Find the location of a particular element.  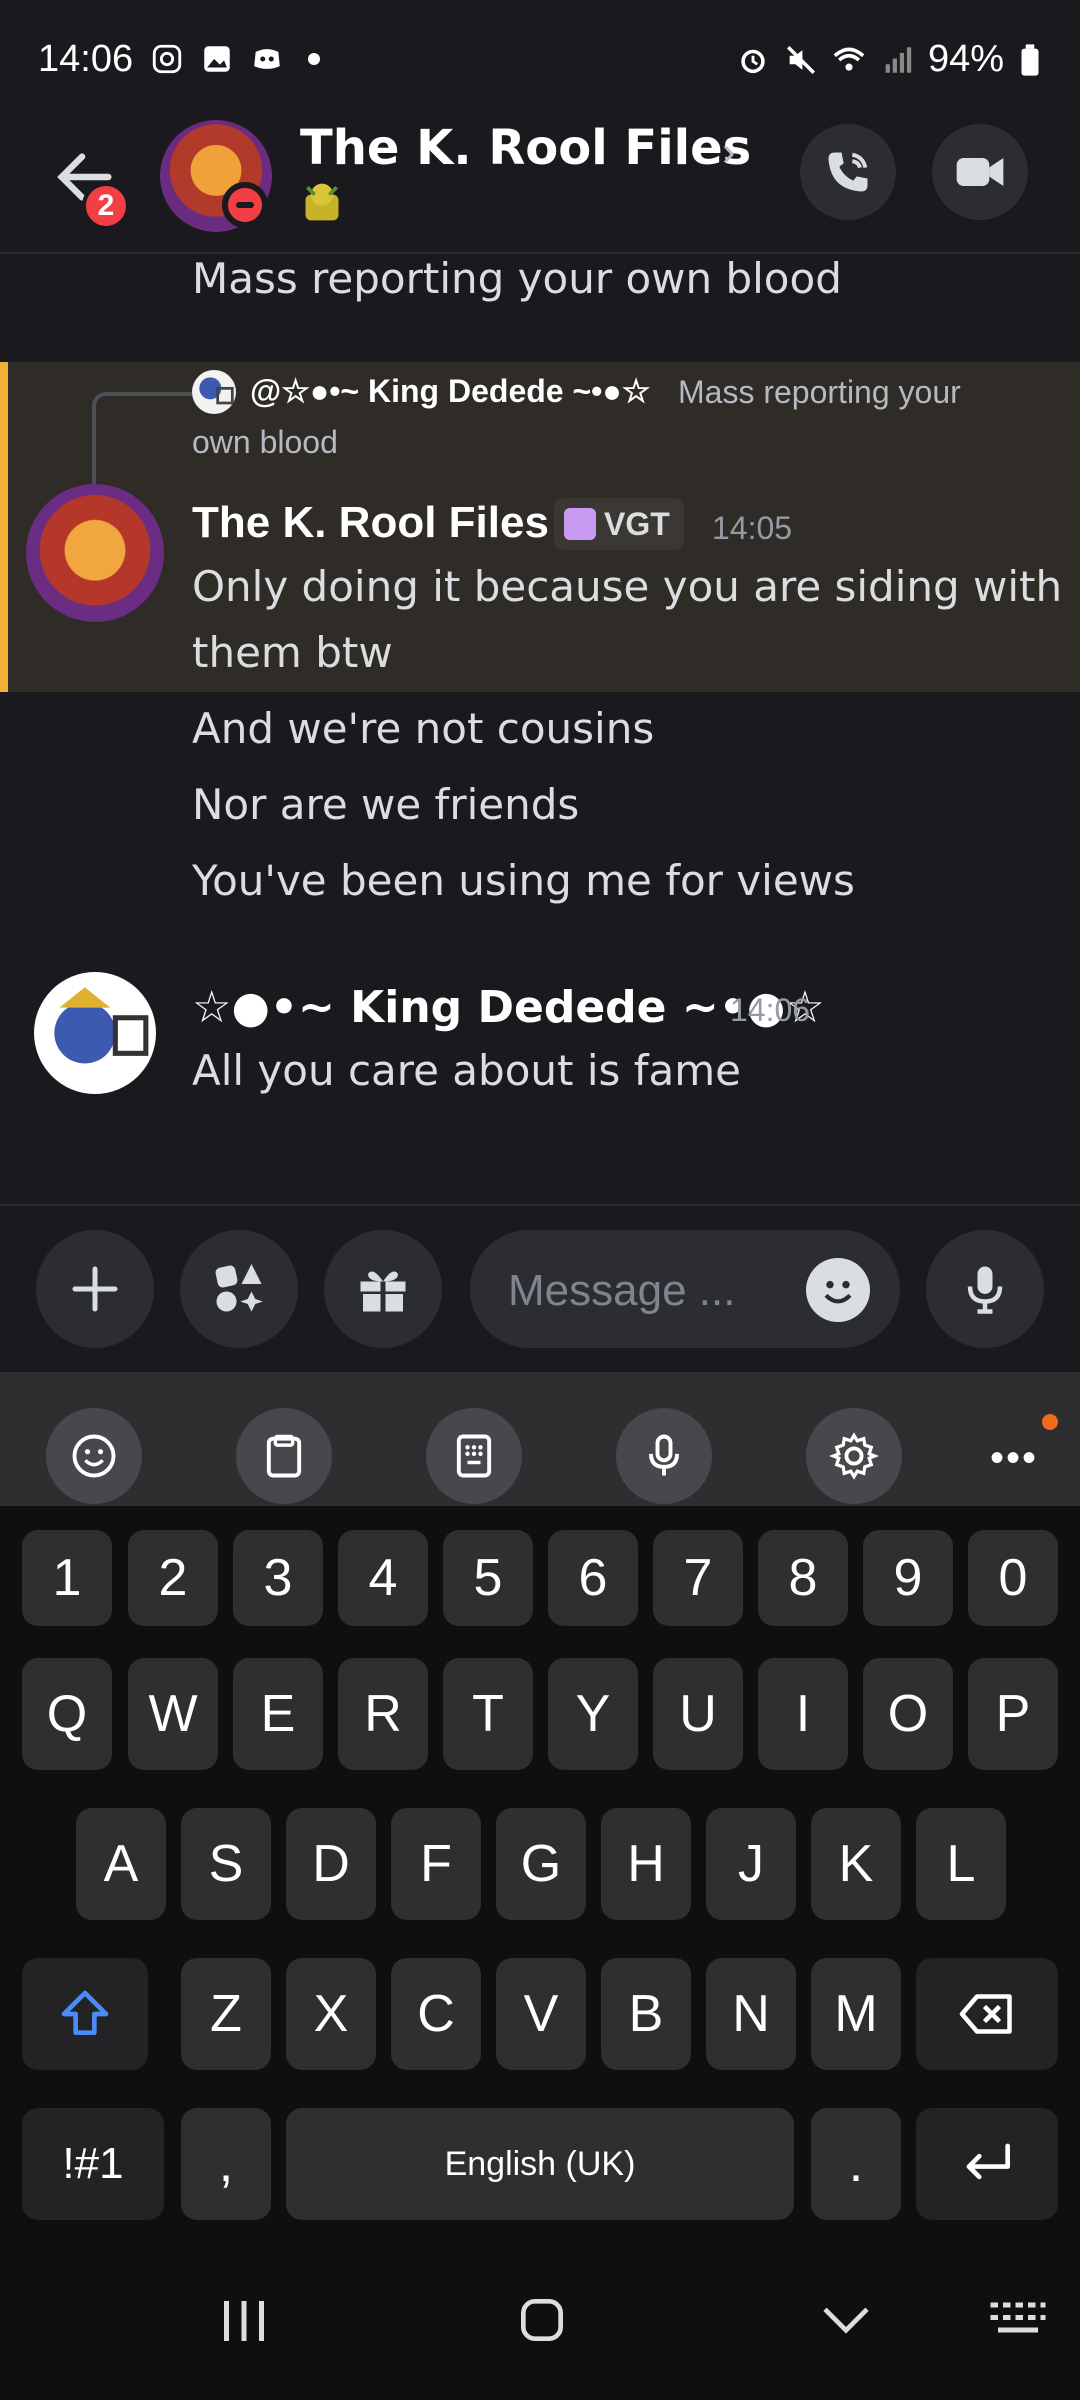

chat-header: 2 The K. Rool Files › is located at coordinates (540, 187).